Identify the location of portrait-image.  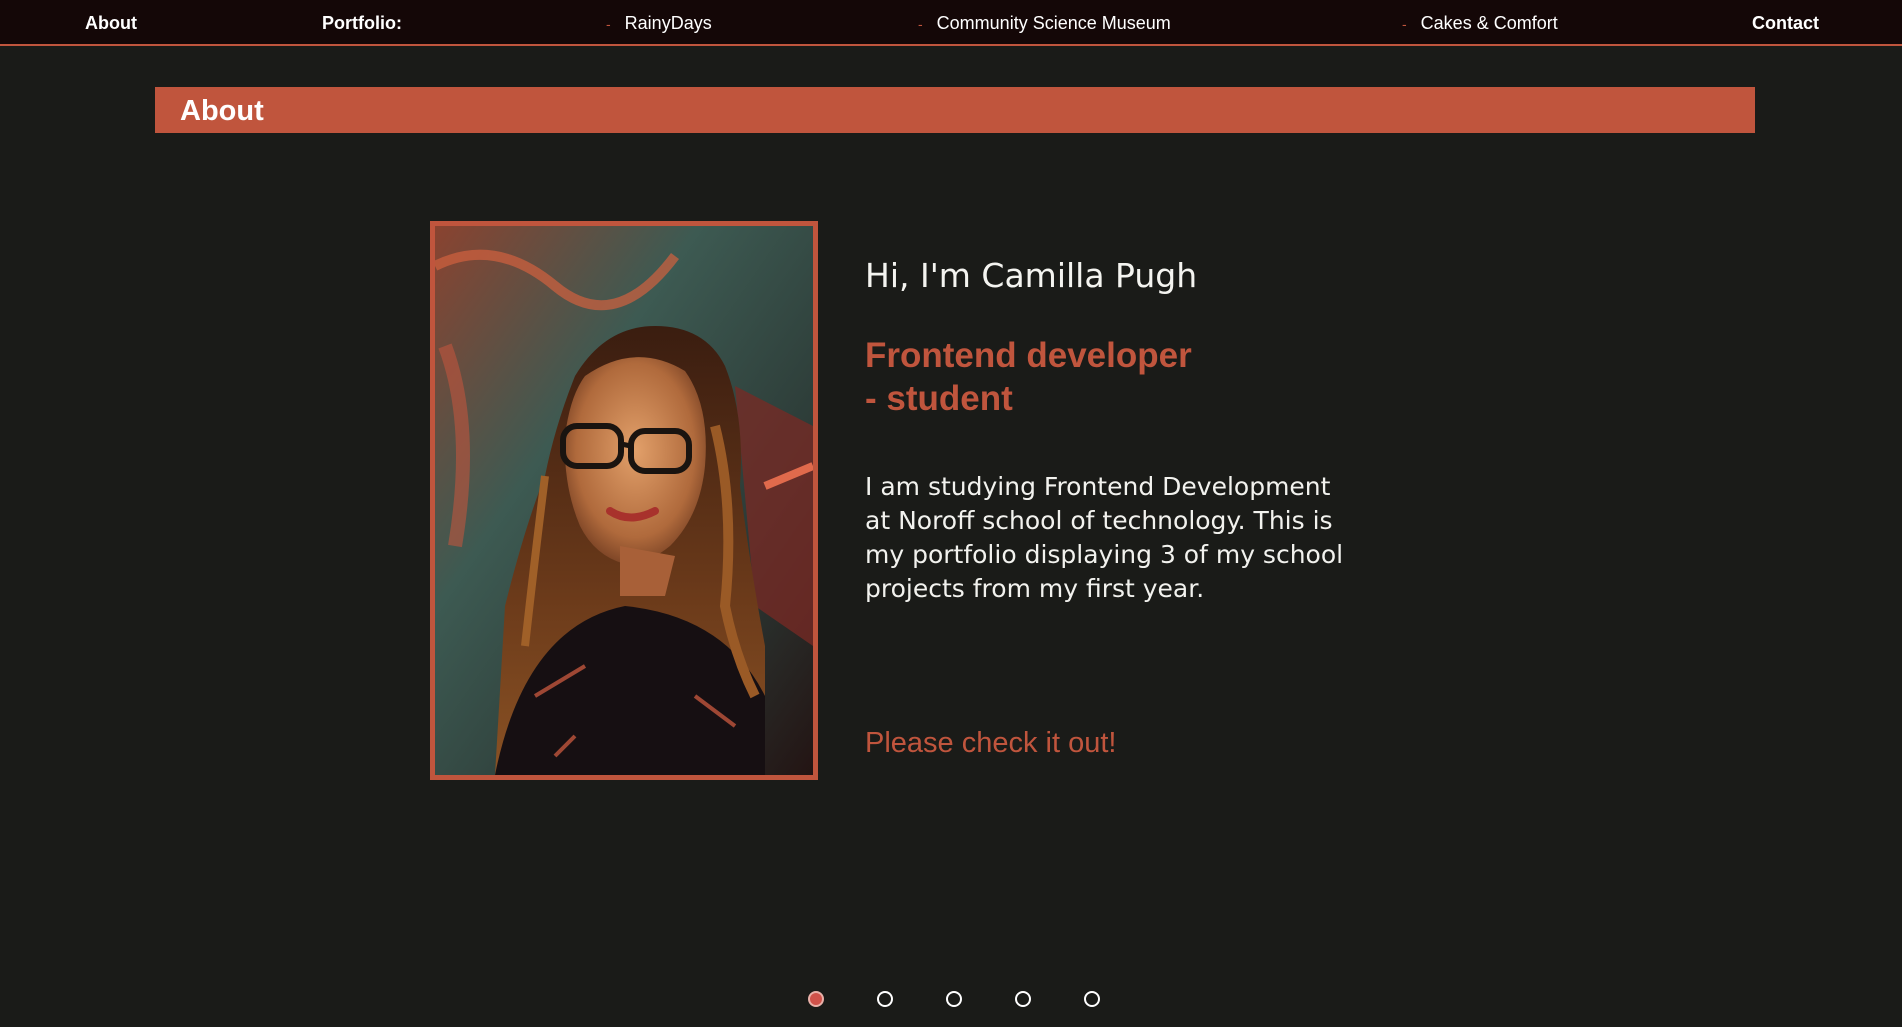
(624, 500).